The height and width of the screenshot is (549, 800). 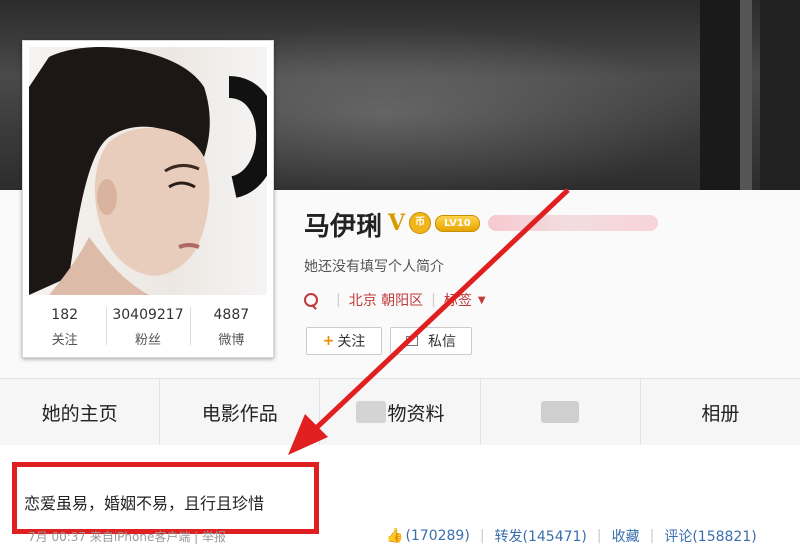 I want to click on arrow-line, so click(x=440, y=311).